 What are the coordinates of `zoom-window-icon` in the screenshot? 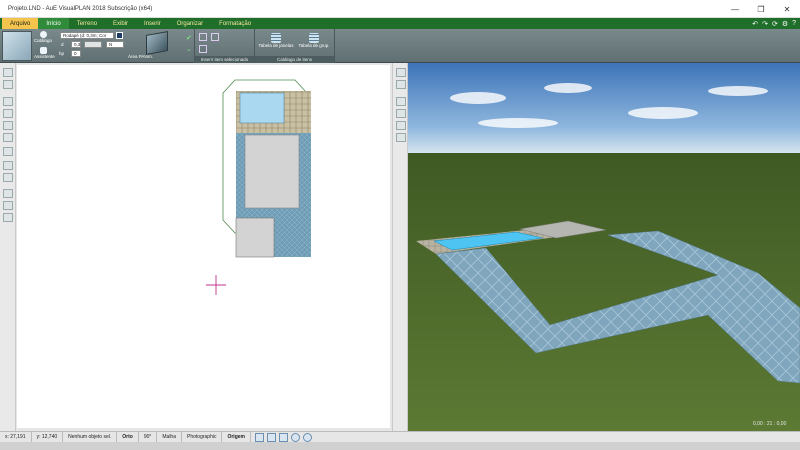 It's located at (8, 125).